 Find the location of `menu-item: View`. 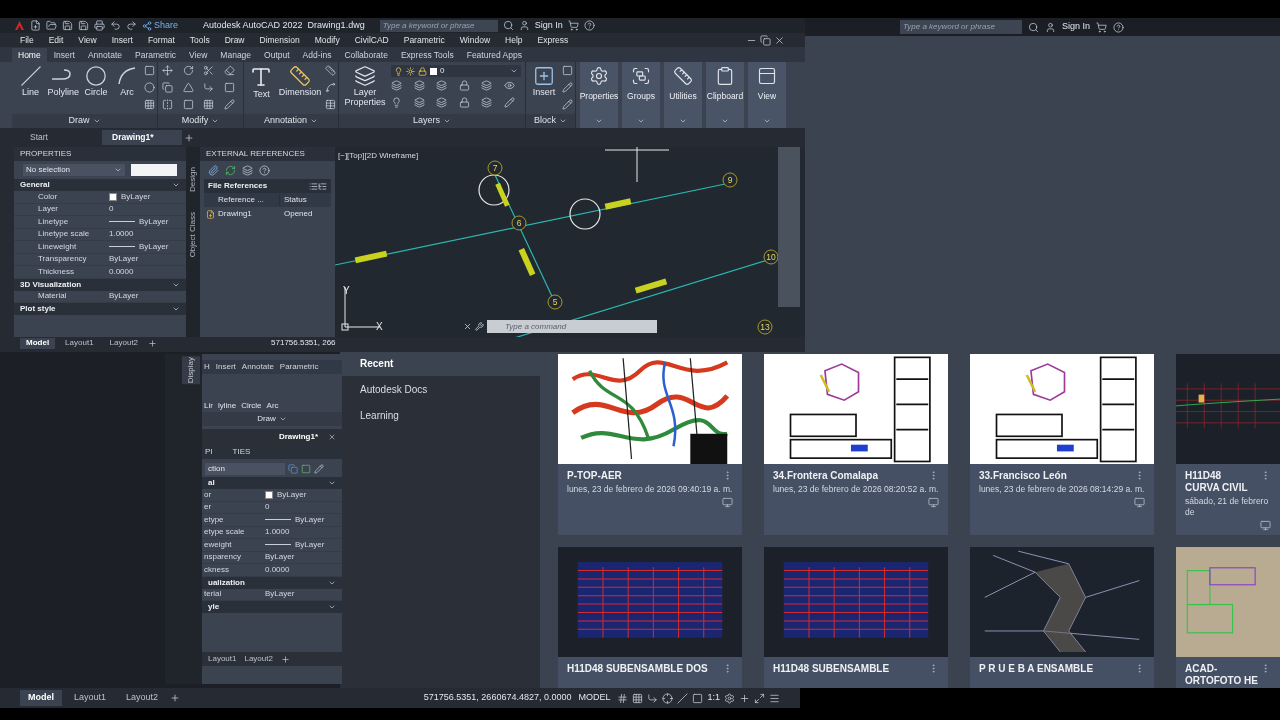

menu-item: View is located at coordinates (87, 40).